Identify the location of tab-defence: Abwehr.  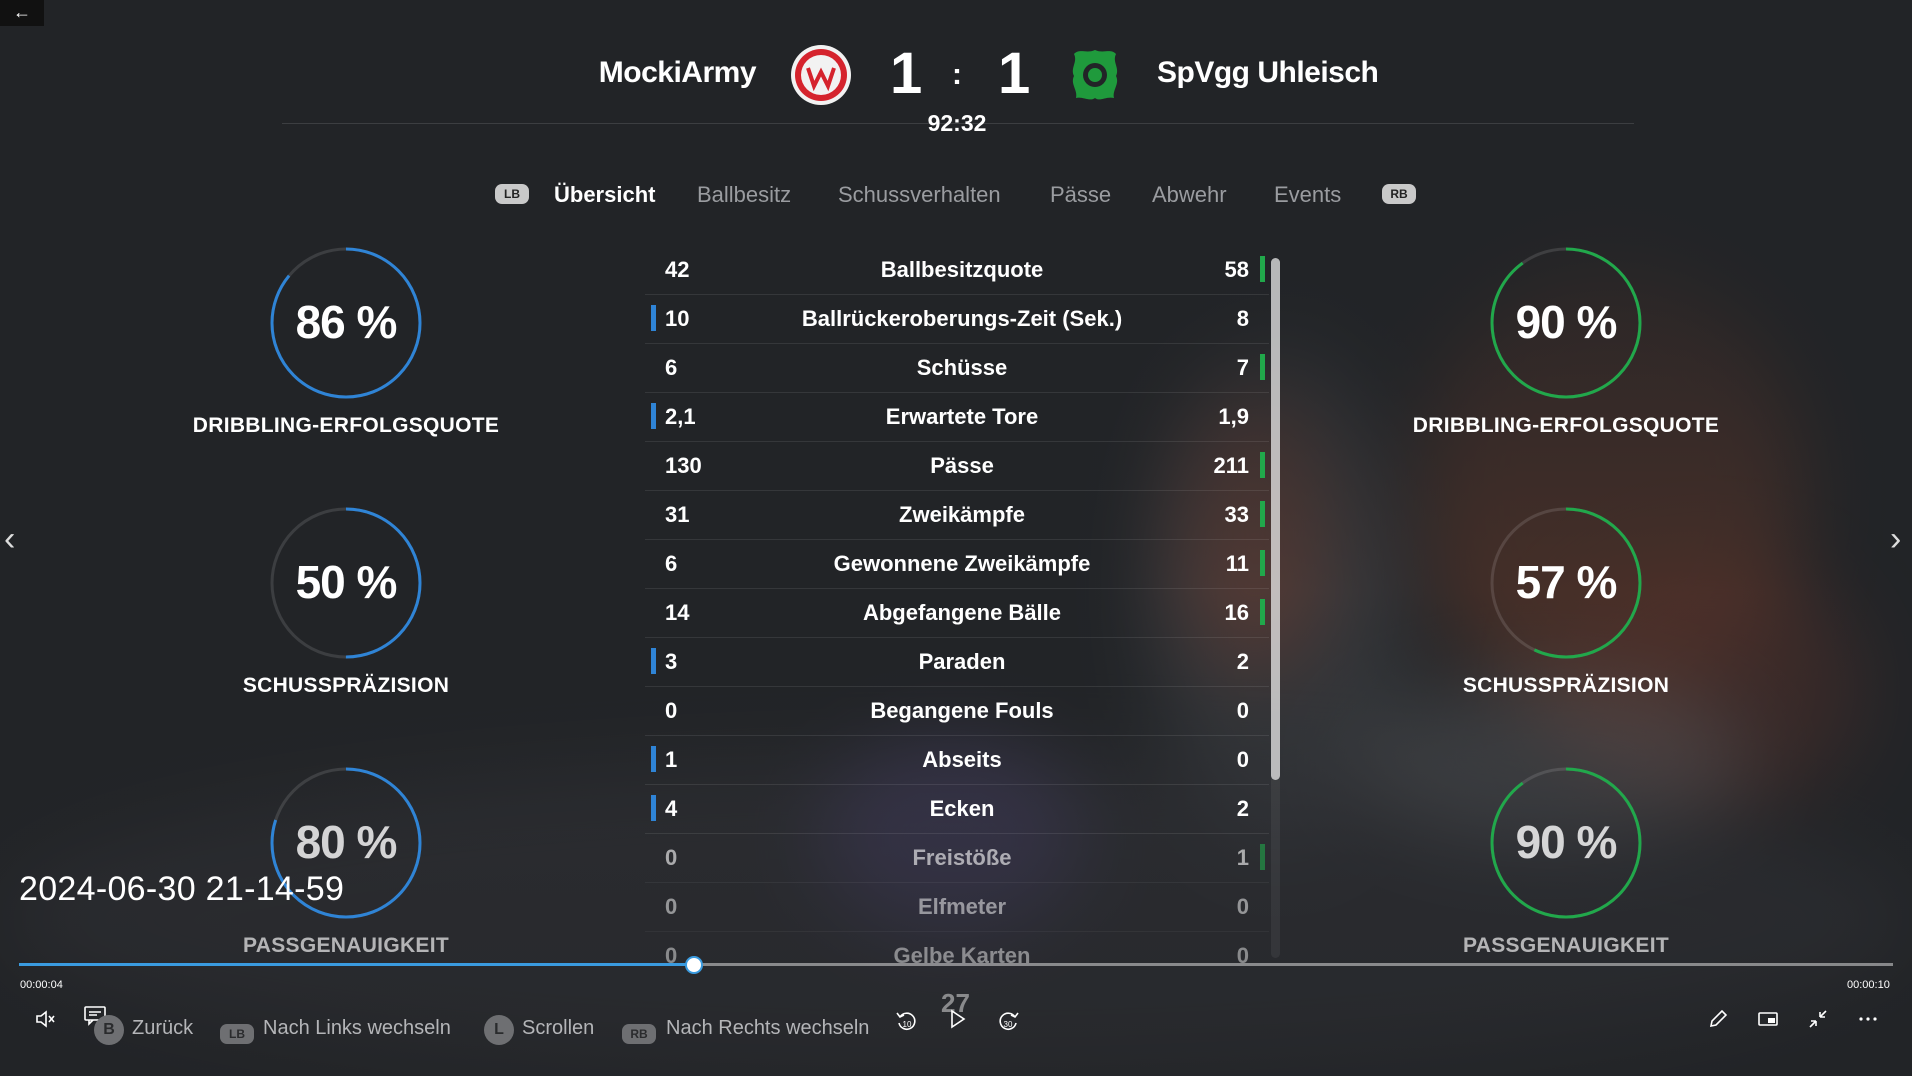
(1189, 195).